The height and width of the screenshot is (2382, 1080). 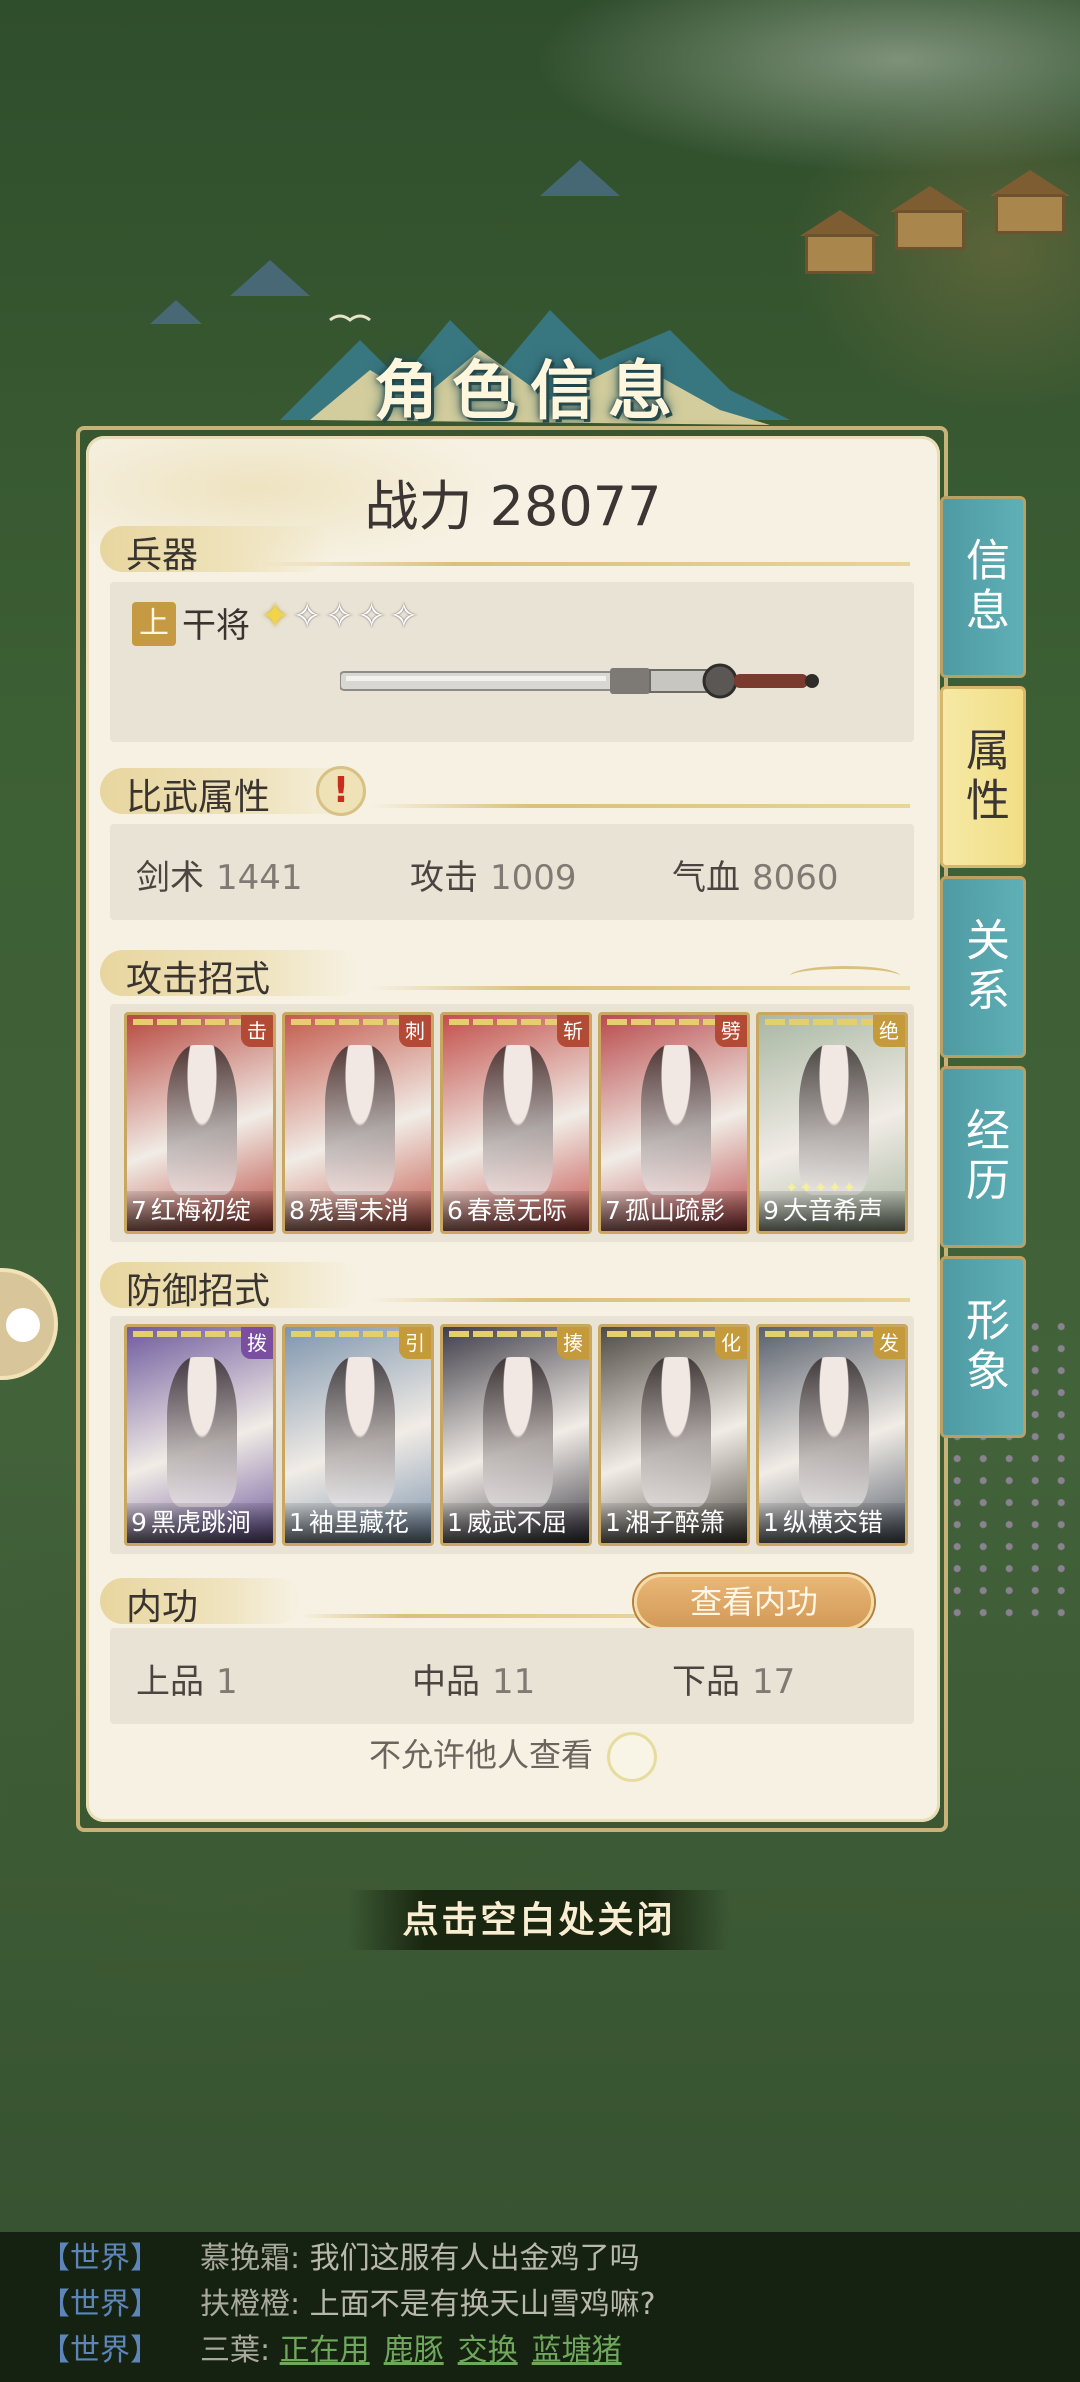 I want to click on move-name: 袖里藏花, so click(x=358, y=1522).